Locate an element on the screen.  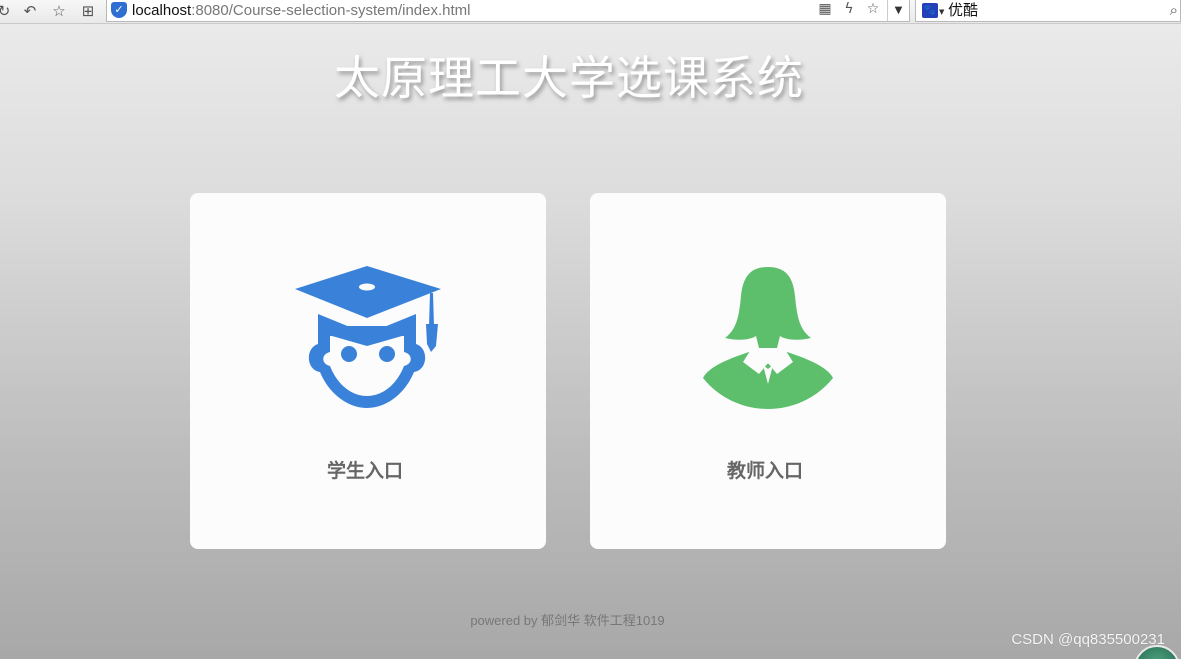
search-box: 🐾 ▼ ⌕ is located at coordinates (1048, 11).